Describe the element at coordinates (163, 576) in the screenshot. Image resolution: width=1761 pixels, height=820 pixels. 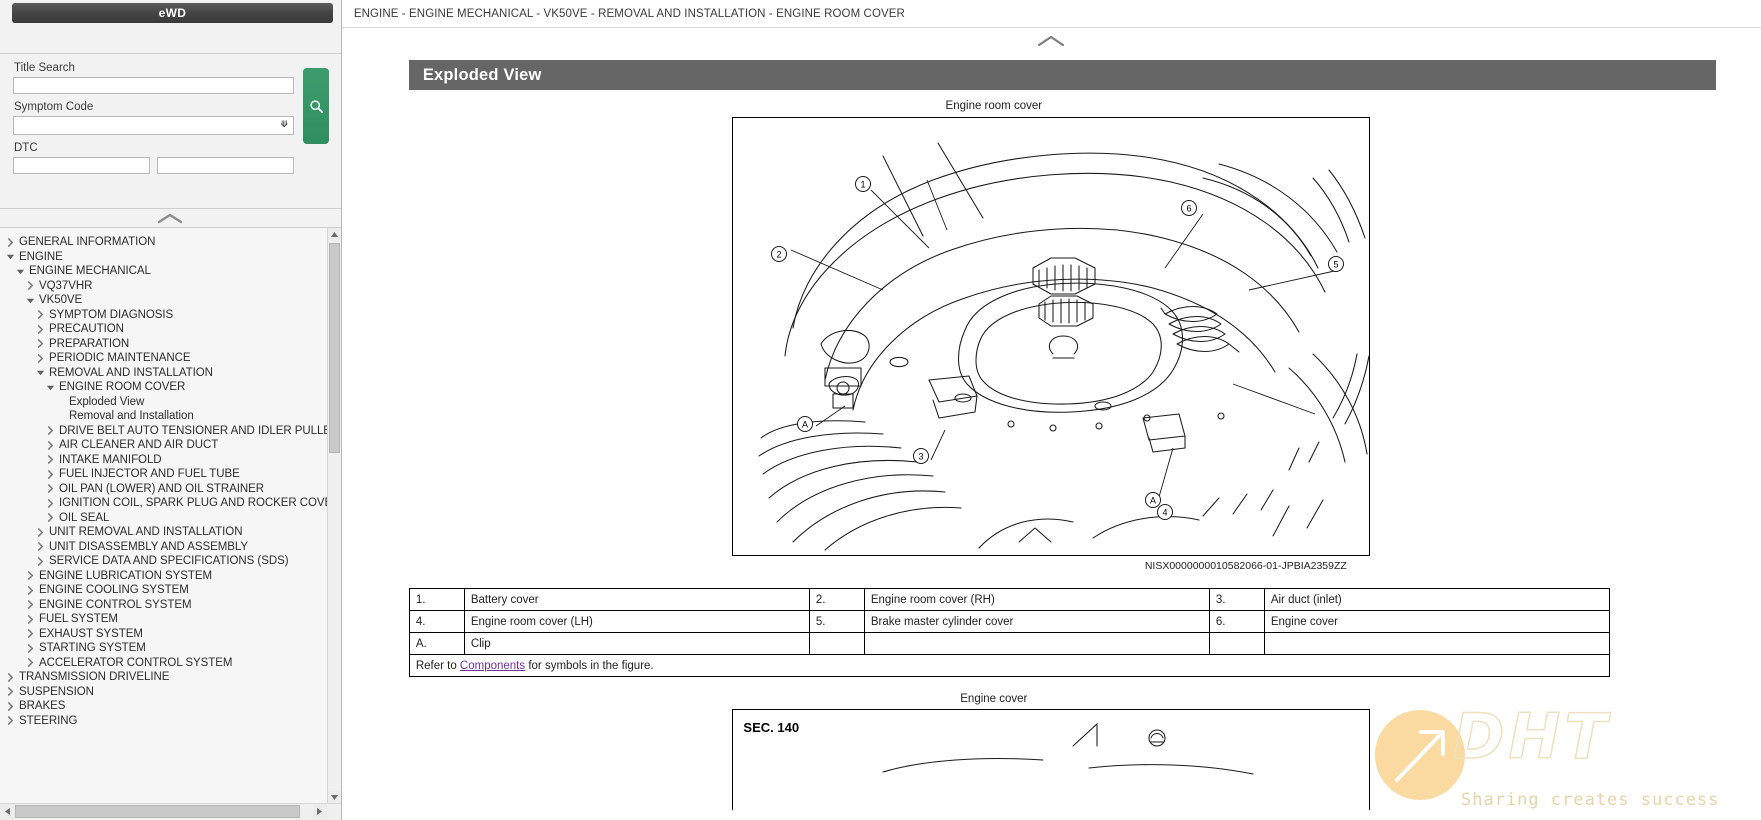
I see `tree-item-engine-lubrication-system: ENGINE LUBRICATION SYSTEM` at that location.